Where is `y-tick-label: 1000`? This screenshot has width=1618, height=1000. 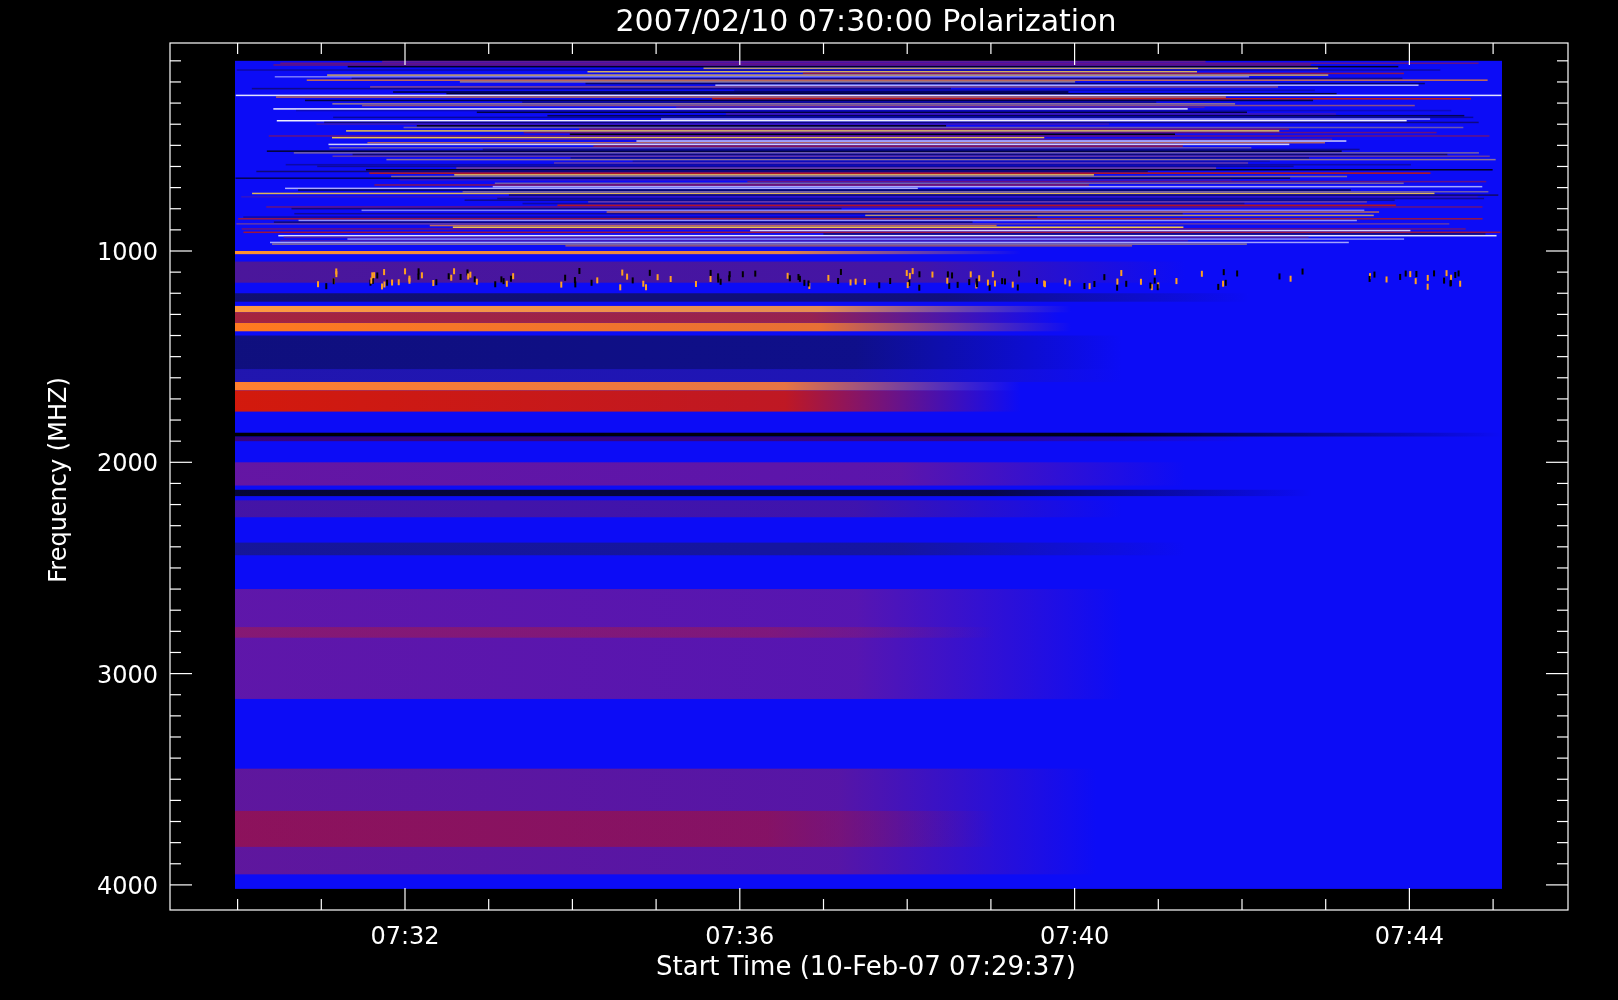
y-tick-label: 1000 is located at coordinates (127, 252).